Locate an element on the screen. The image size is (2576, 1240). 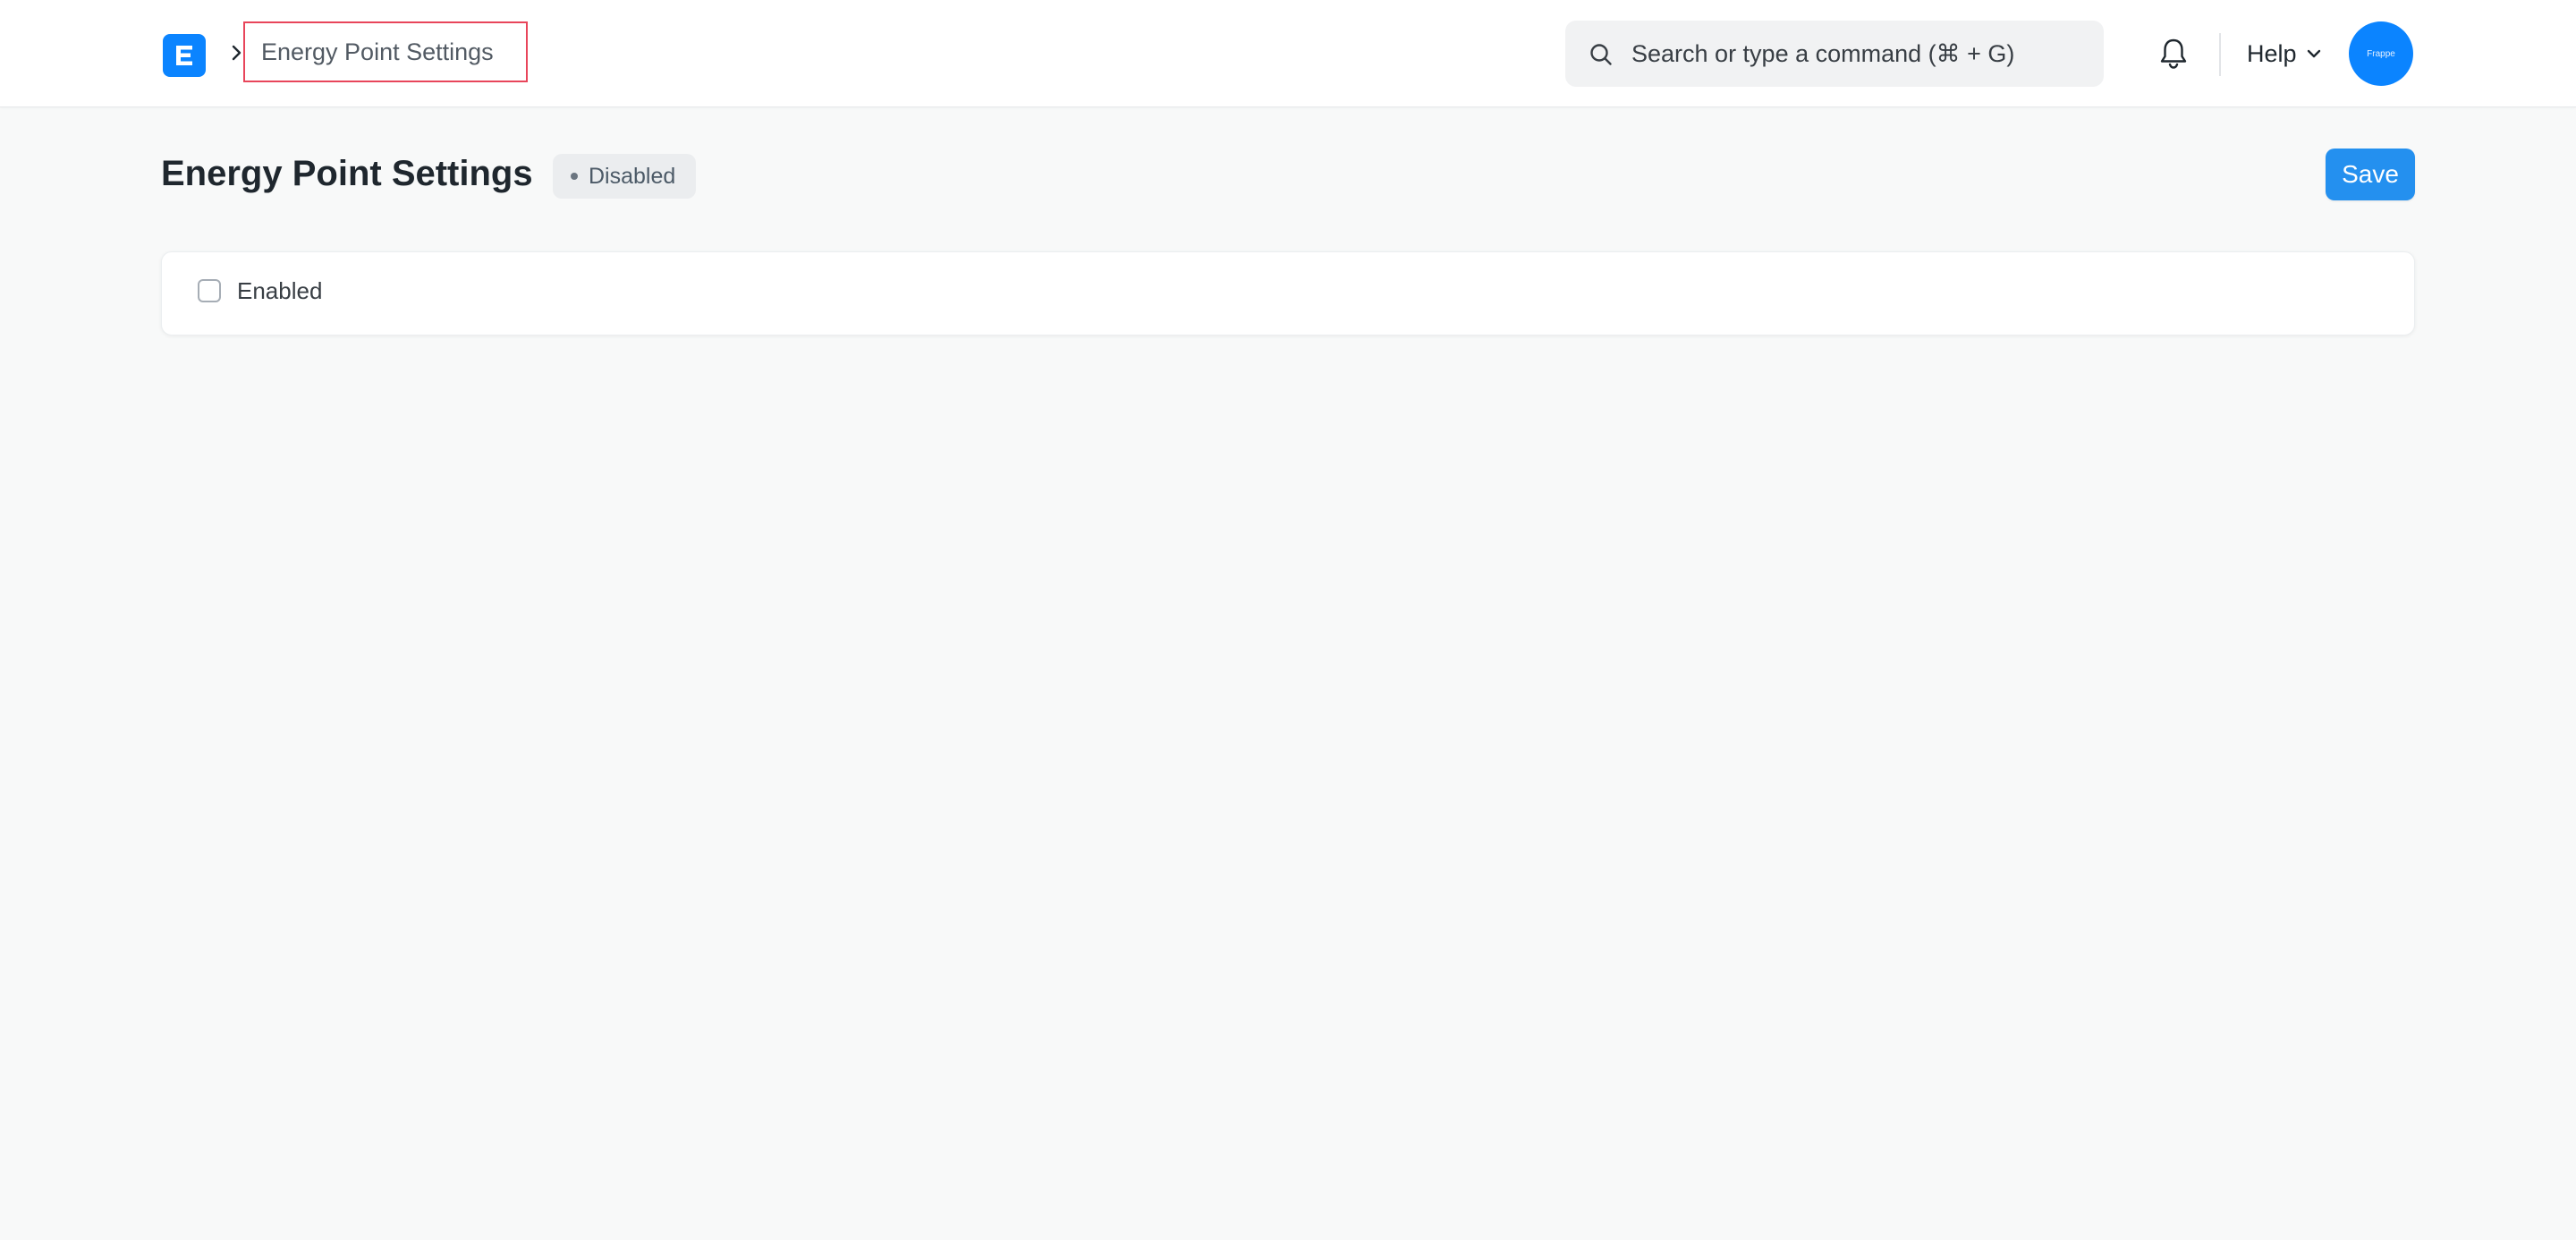
navbar: Energy Point Settings Help Frappe is located at coordinates (1288, 53).